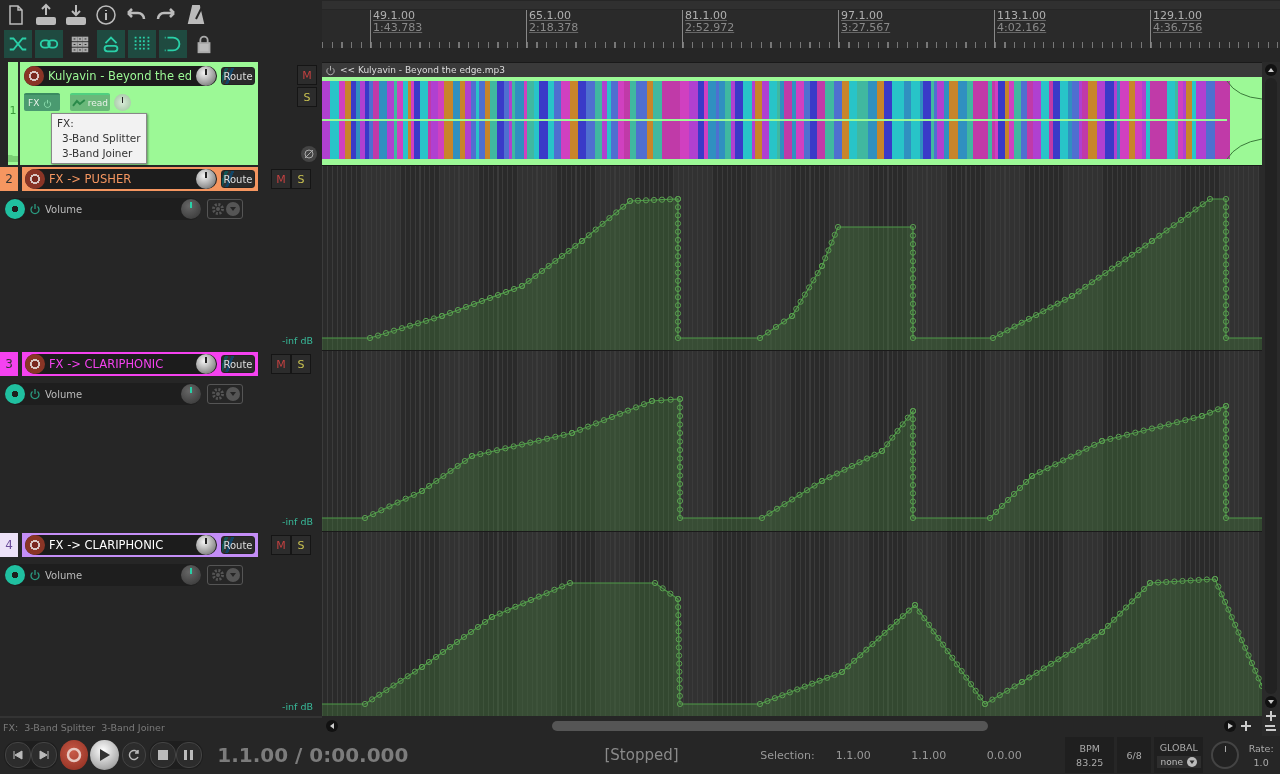 This screenshot has width=1280, height=774. I want to click on item-name: << Kulyavin - Beyond the edge.mp3, so click(422, 70).